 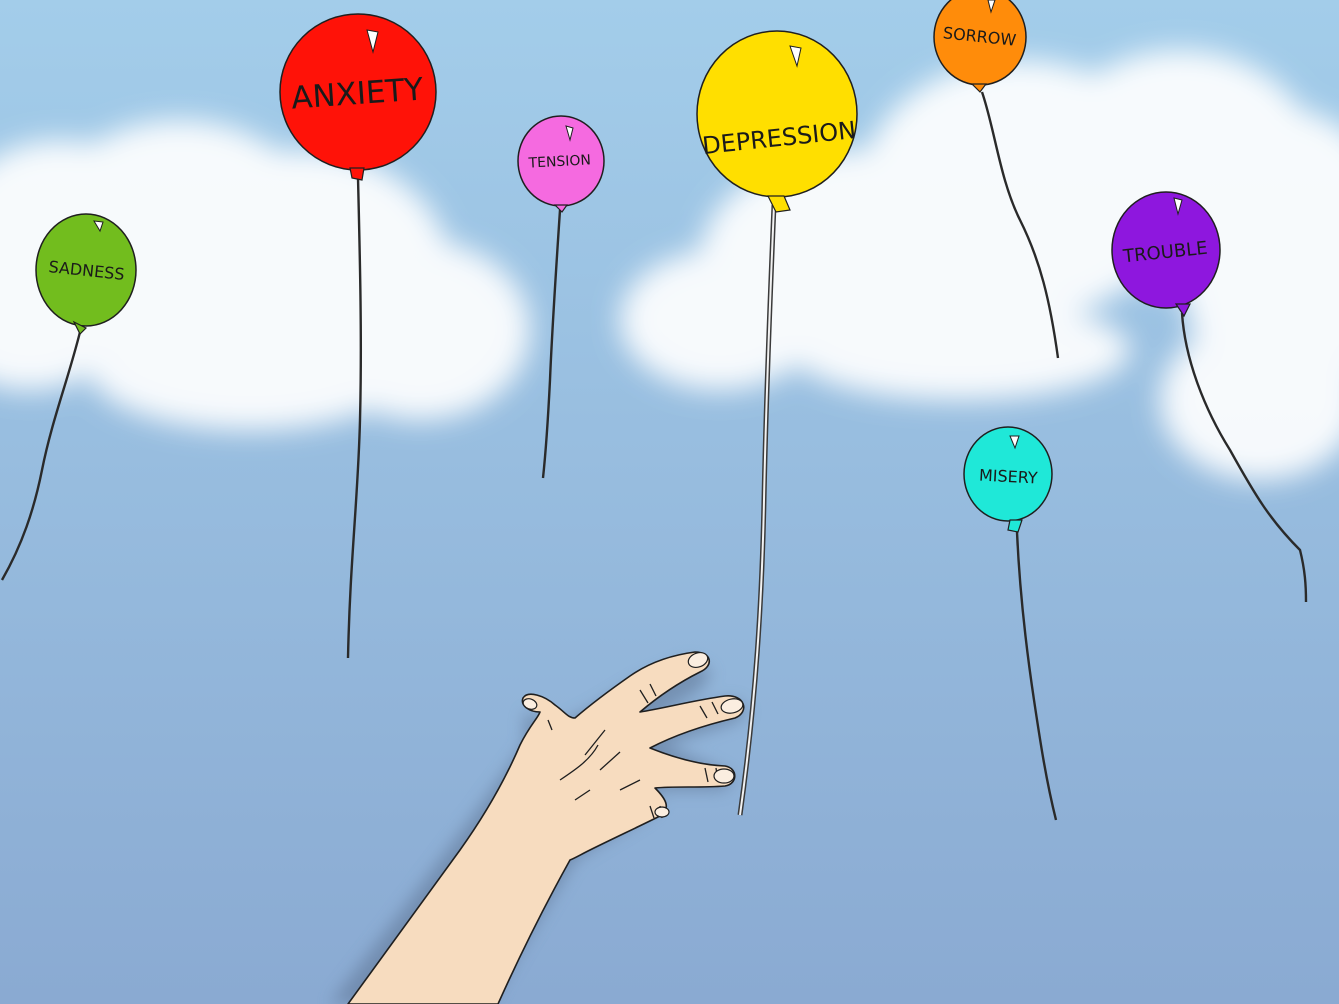 What do you see at coordinates (559, 161) in the screenshot?
I see `tension-label: TENSION` at bounding box center [559, 161].